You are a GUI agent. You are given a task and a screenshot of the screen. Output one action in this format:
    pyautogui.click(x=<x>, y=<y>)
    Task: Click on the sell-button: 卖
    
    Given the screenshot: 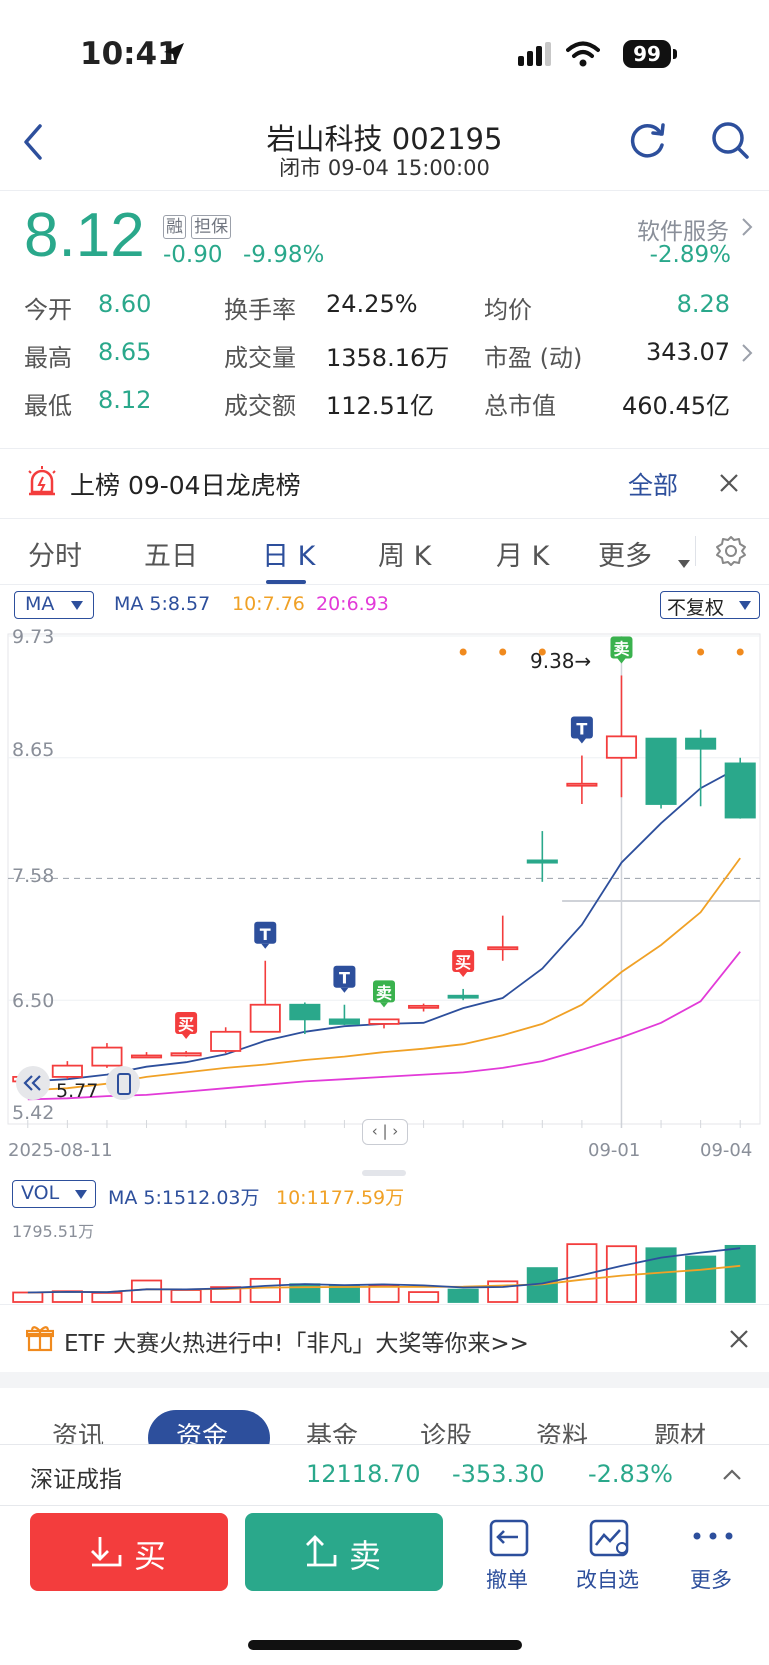 What is the action you would take?
    pyautogui.click(x=344, y=1552)
    